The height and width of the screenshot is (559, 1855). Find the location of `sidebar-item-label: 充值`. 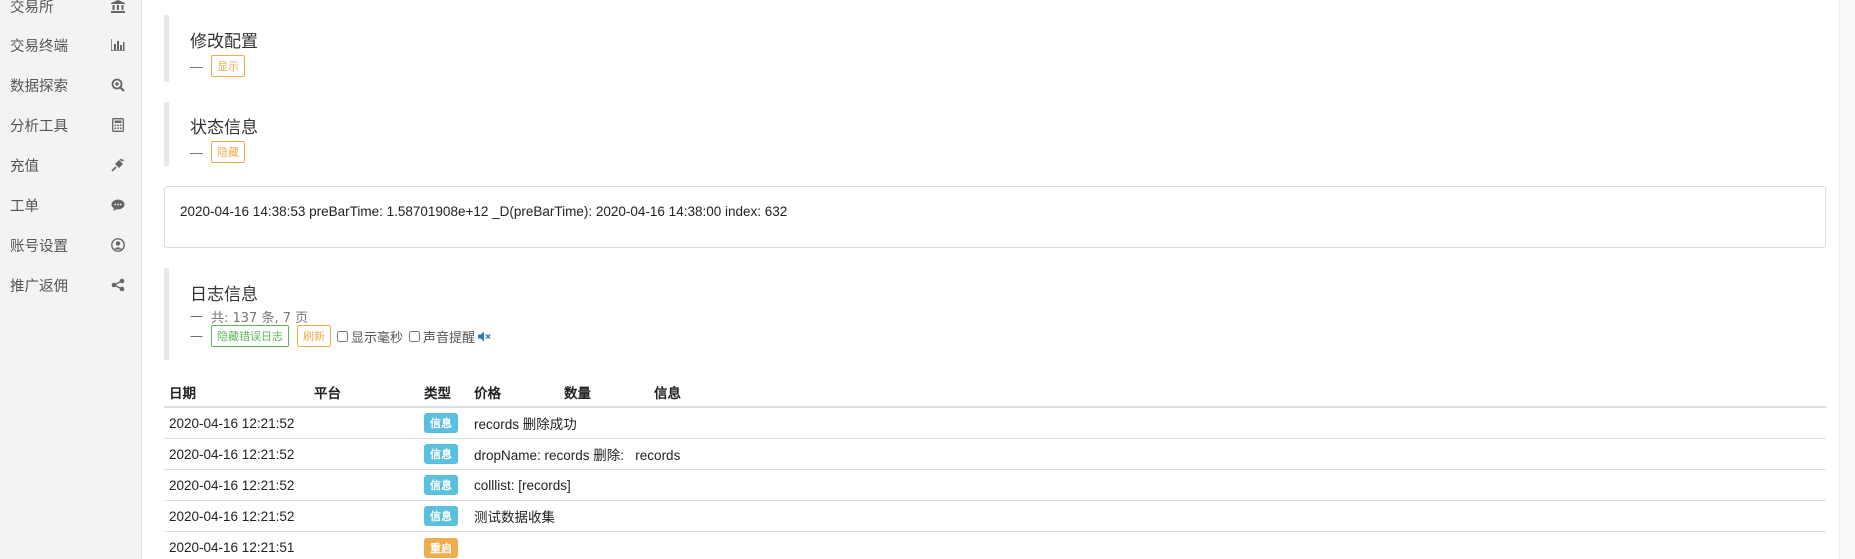

sidebar-item-label: 充值 is located at coordinates (24, 166).